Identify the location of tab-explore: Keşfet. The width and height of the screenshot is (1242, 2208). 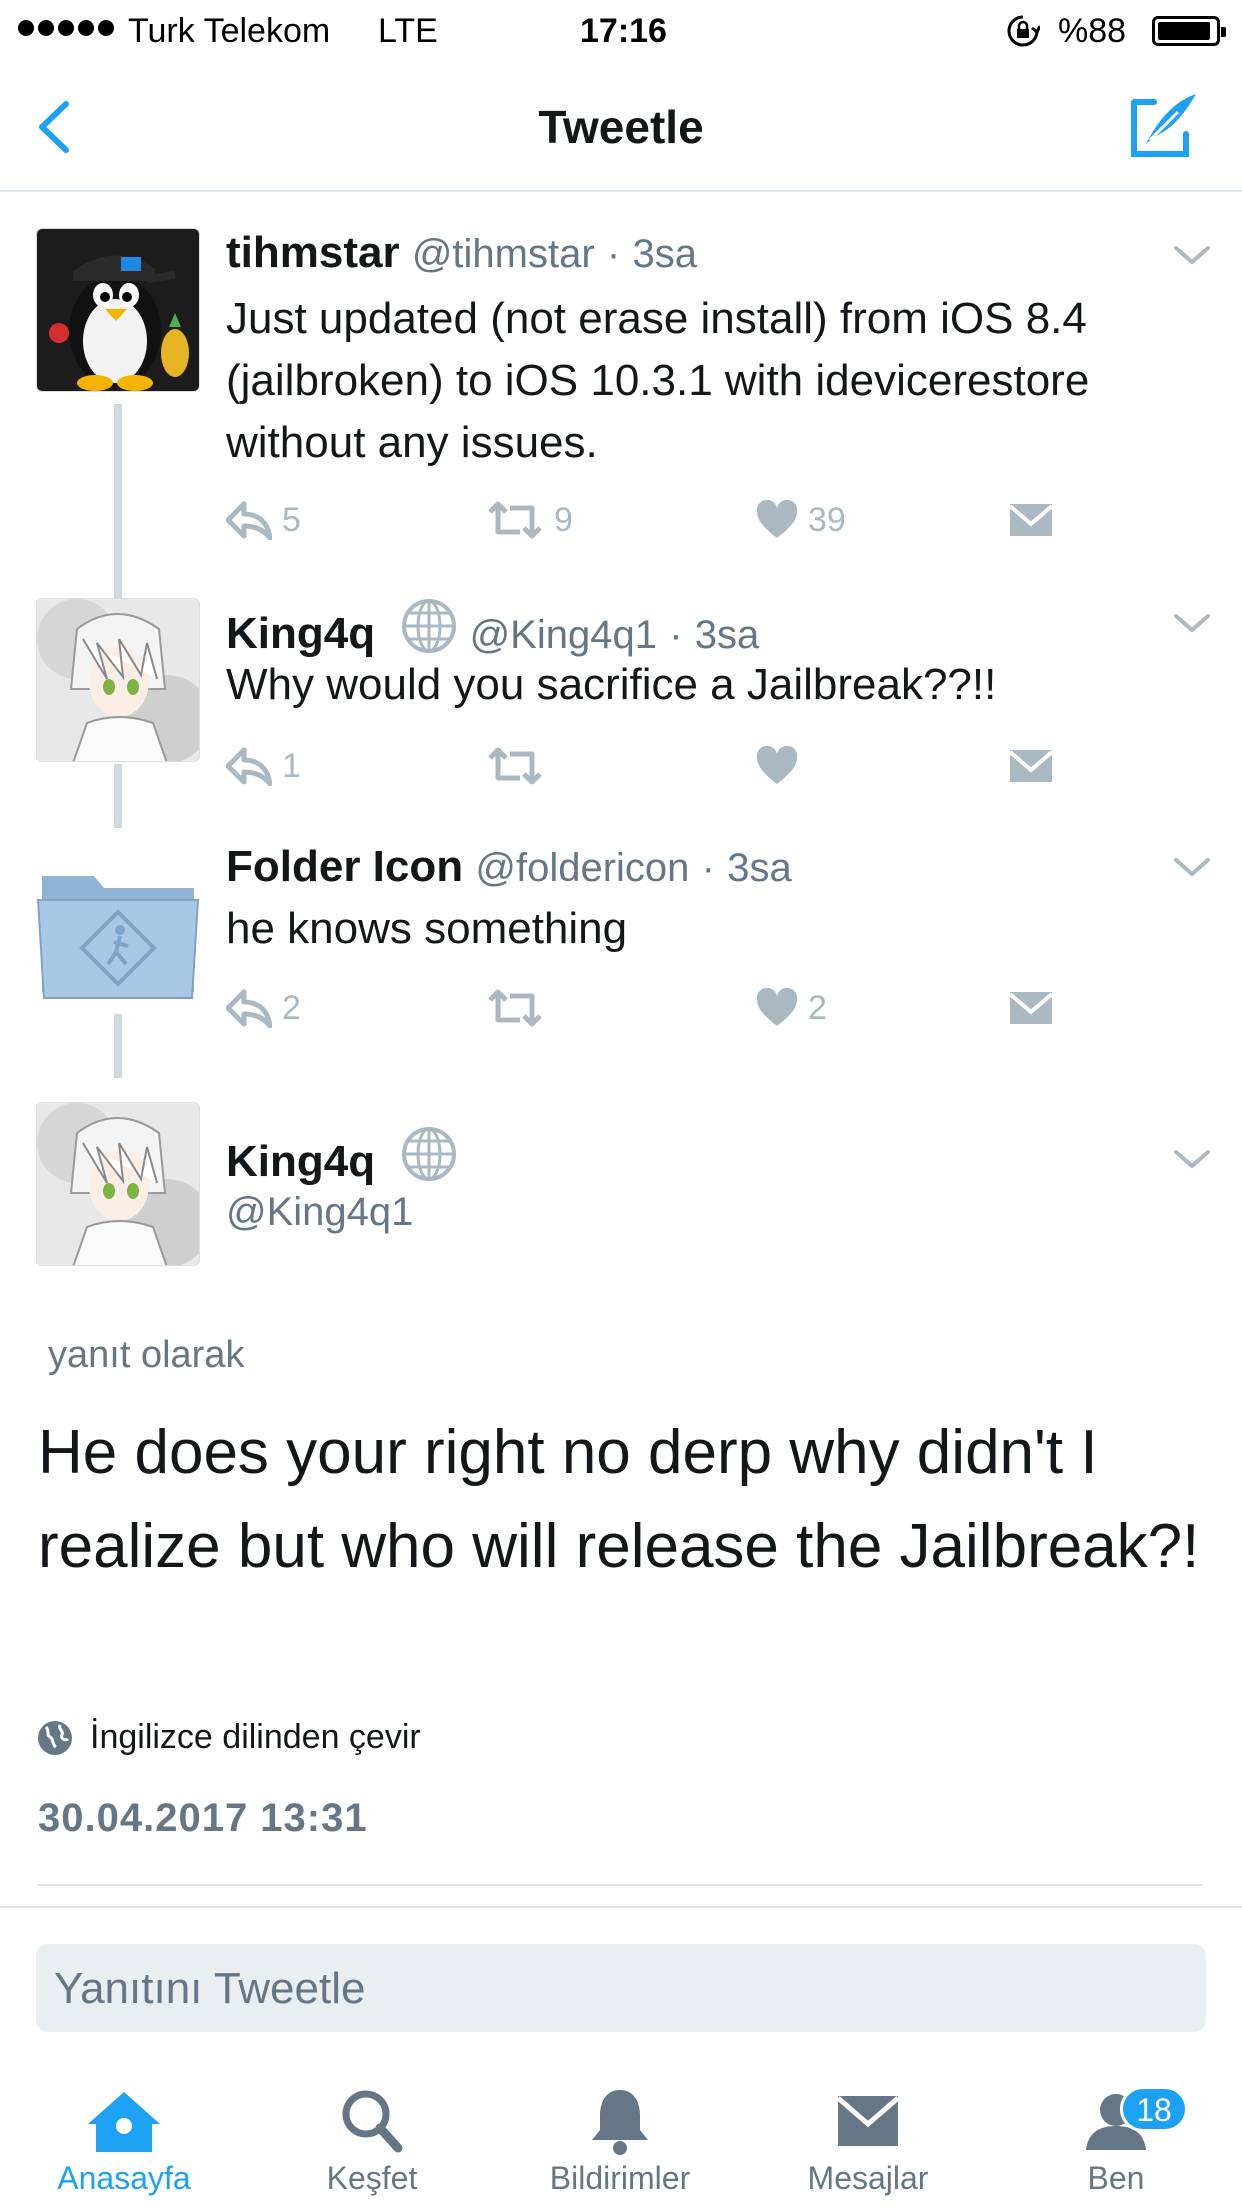
(372, 2139).